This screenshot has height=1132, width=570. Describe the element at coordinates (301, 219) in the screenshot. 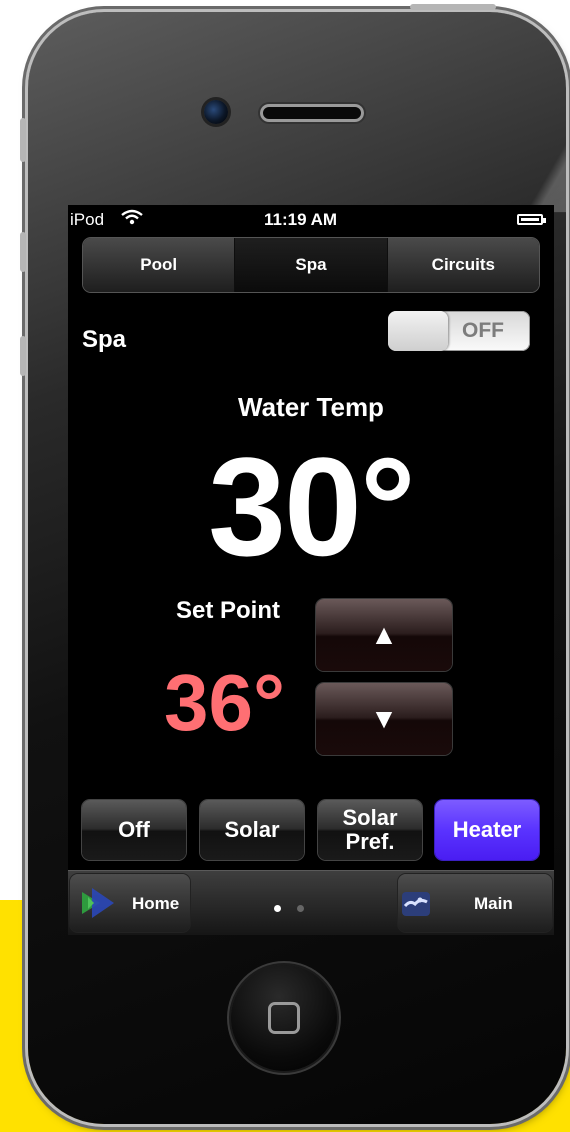

I see `status-time: 11:19 AM` at that location.